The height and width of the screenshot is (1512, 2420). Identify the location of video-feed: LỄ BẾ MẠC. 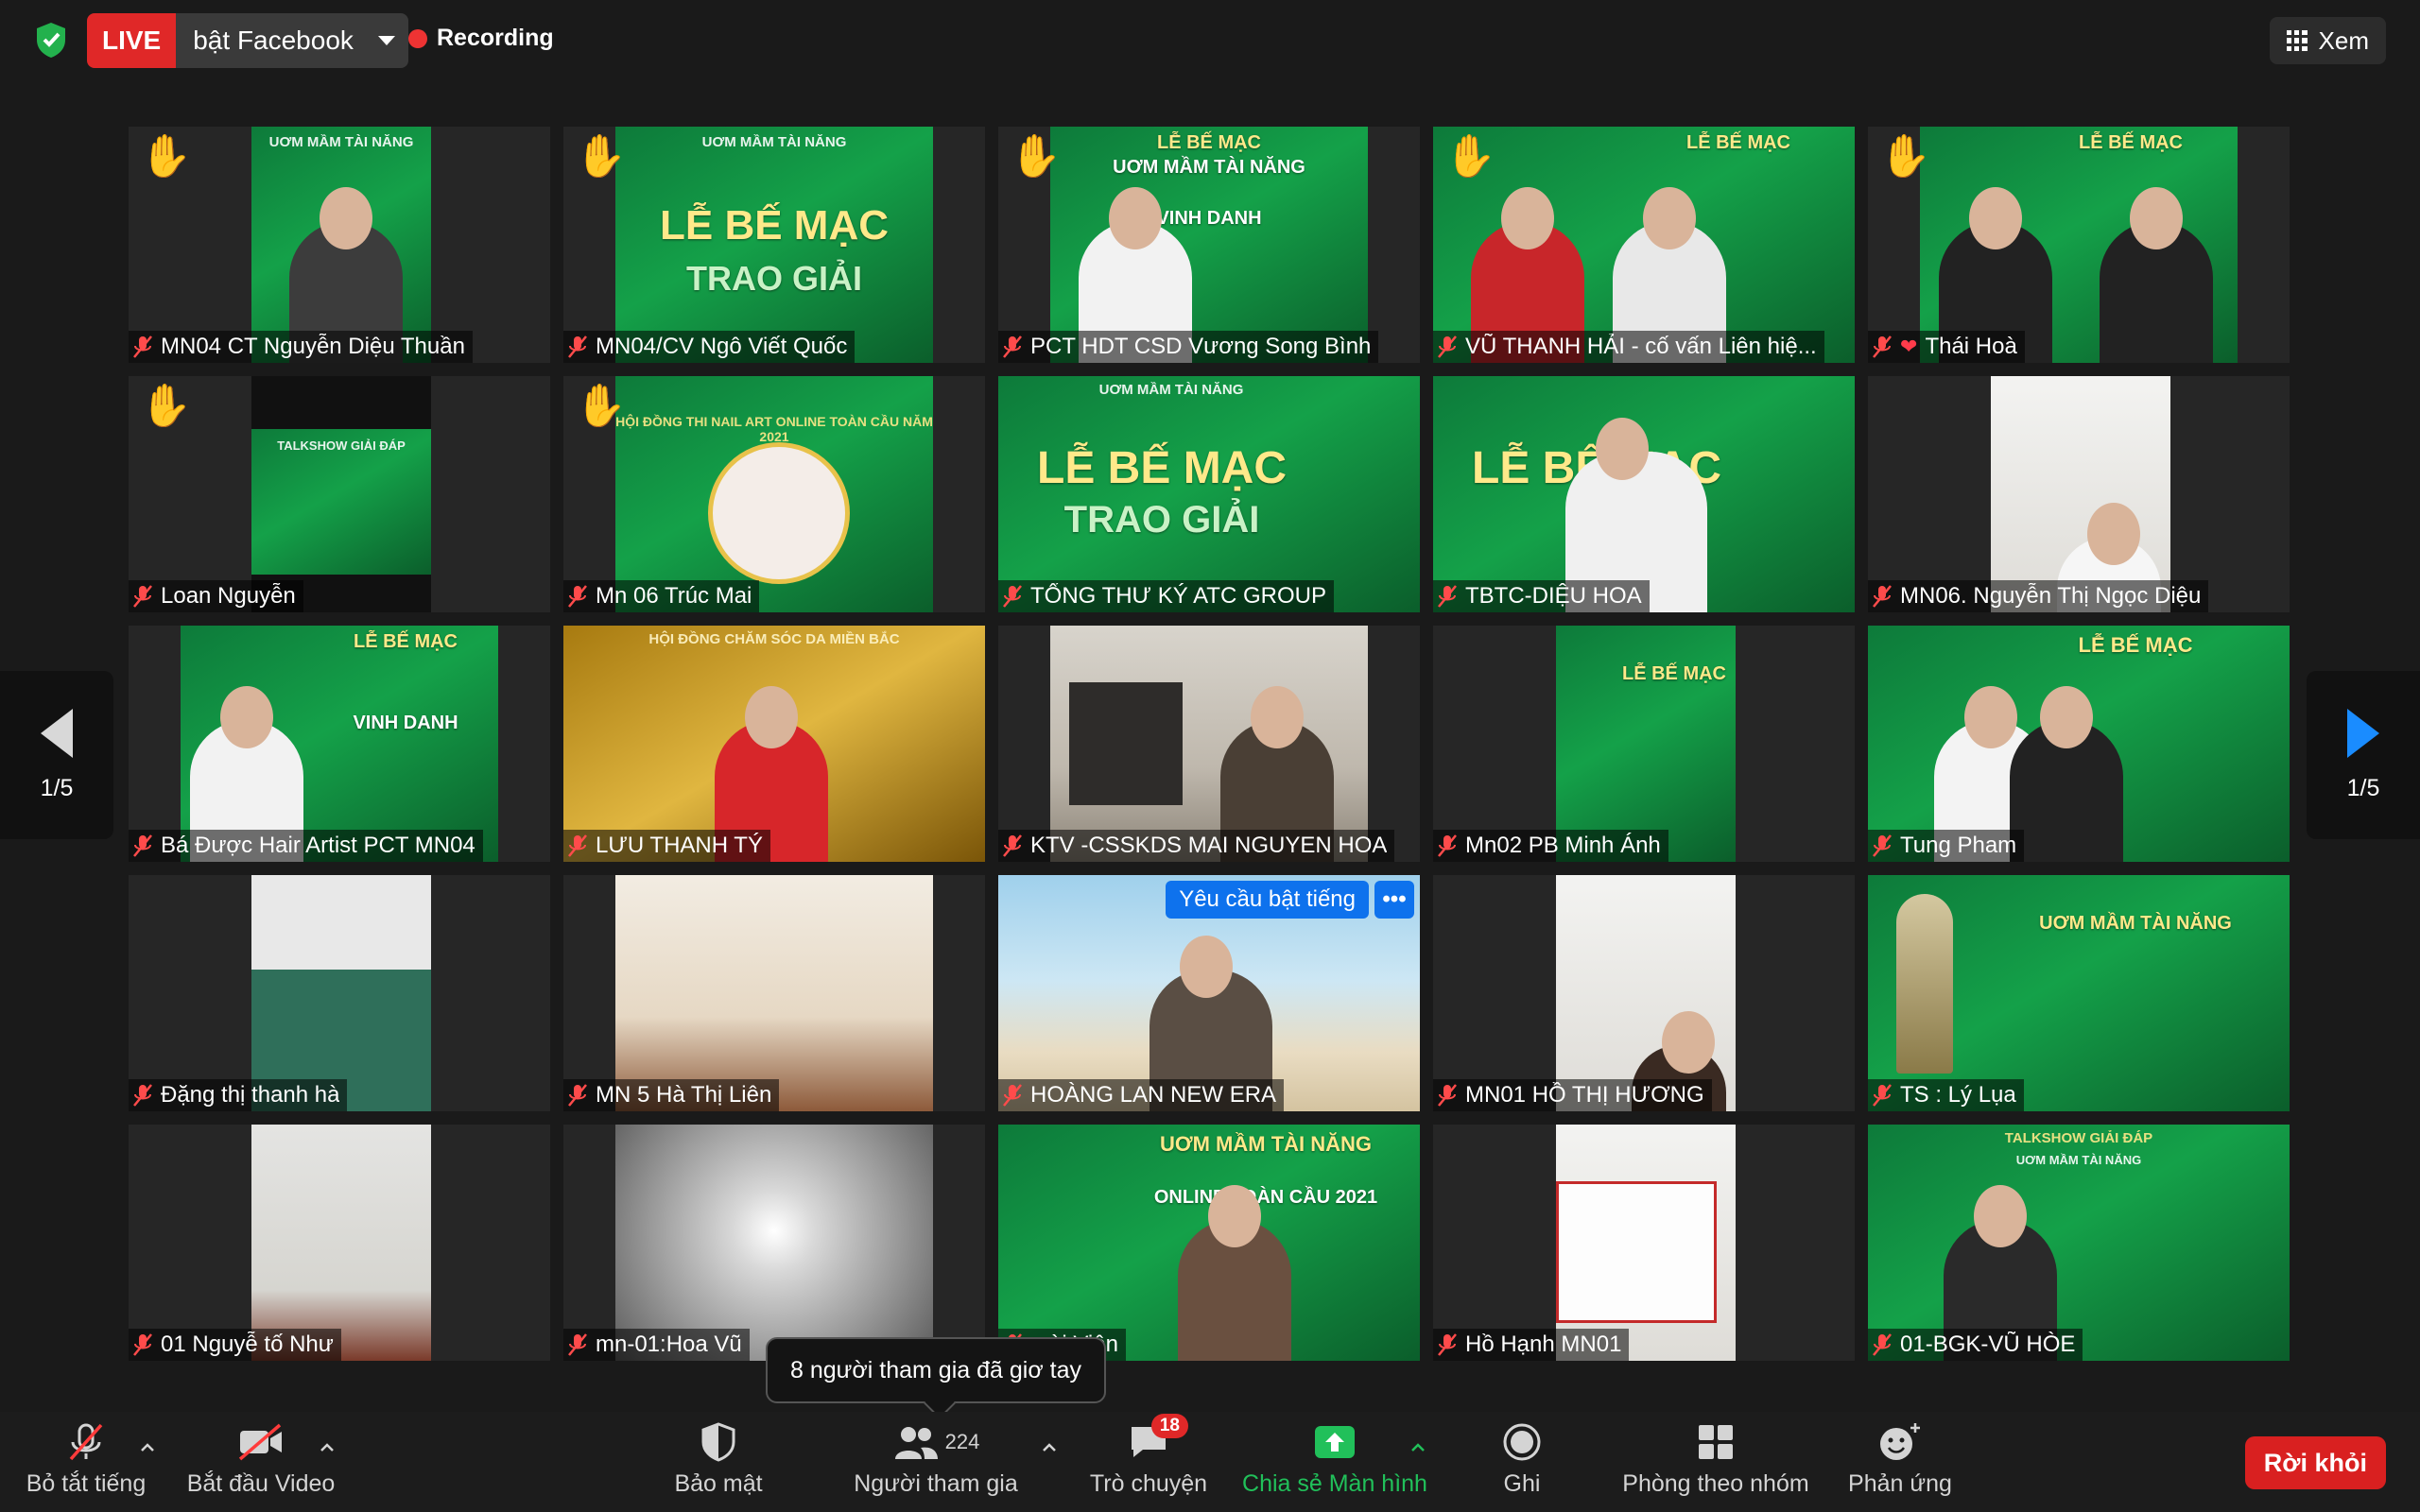
(2079, 245).